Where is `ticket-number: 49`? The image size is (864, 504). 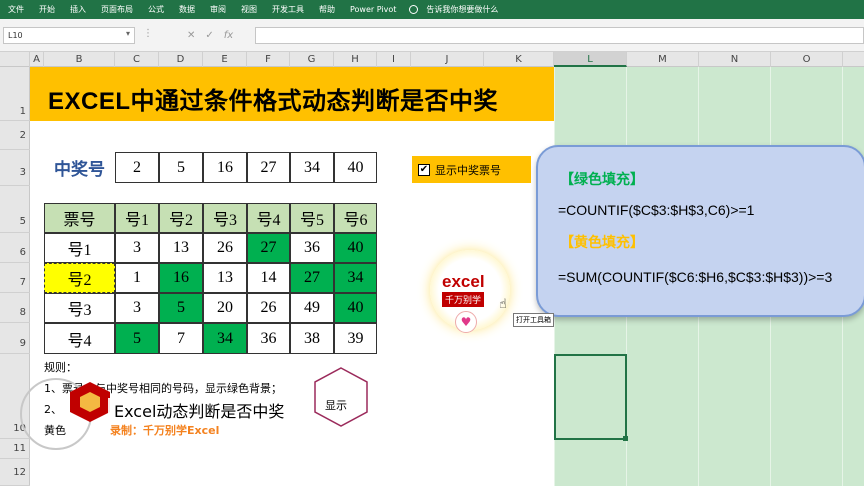
ticket-number: 49 is located at coordinates (312, 308).